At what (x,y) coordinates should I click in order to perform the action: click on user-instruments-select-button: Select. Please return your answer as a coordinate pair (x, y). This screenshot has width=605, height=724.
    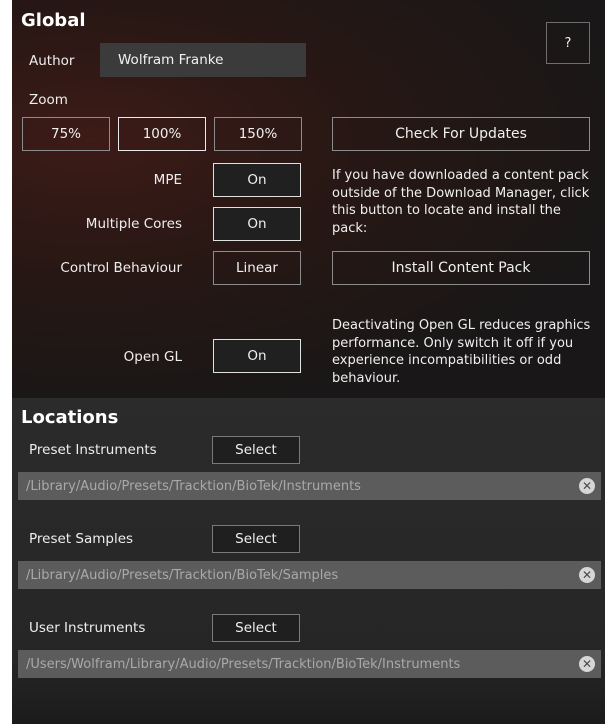
    Looking at the image, I should click on (256, 628).